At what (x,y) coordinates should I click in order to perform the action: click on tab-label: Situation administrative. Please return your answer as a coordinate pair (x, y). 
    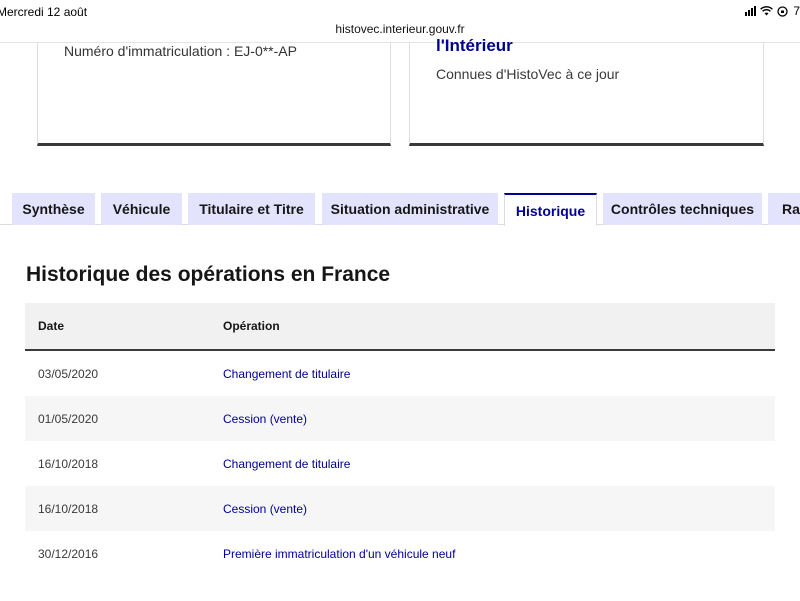
    Looking at the image, I should click on (410, 209).